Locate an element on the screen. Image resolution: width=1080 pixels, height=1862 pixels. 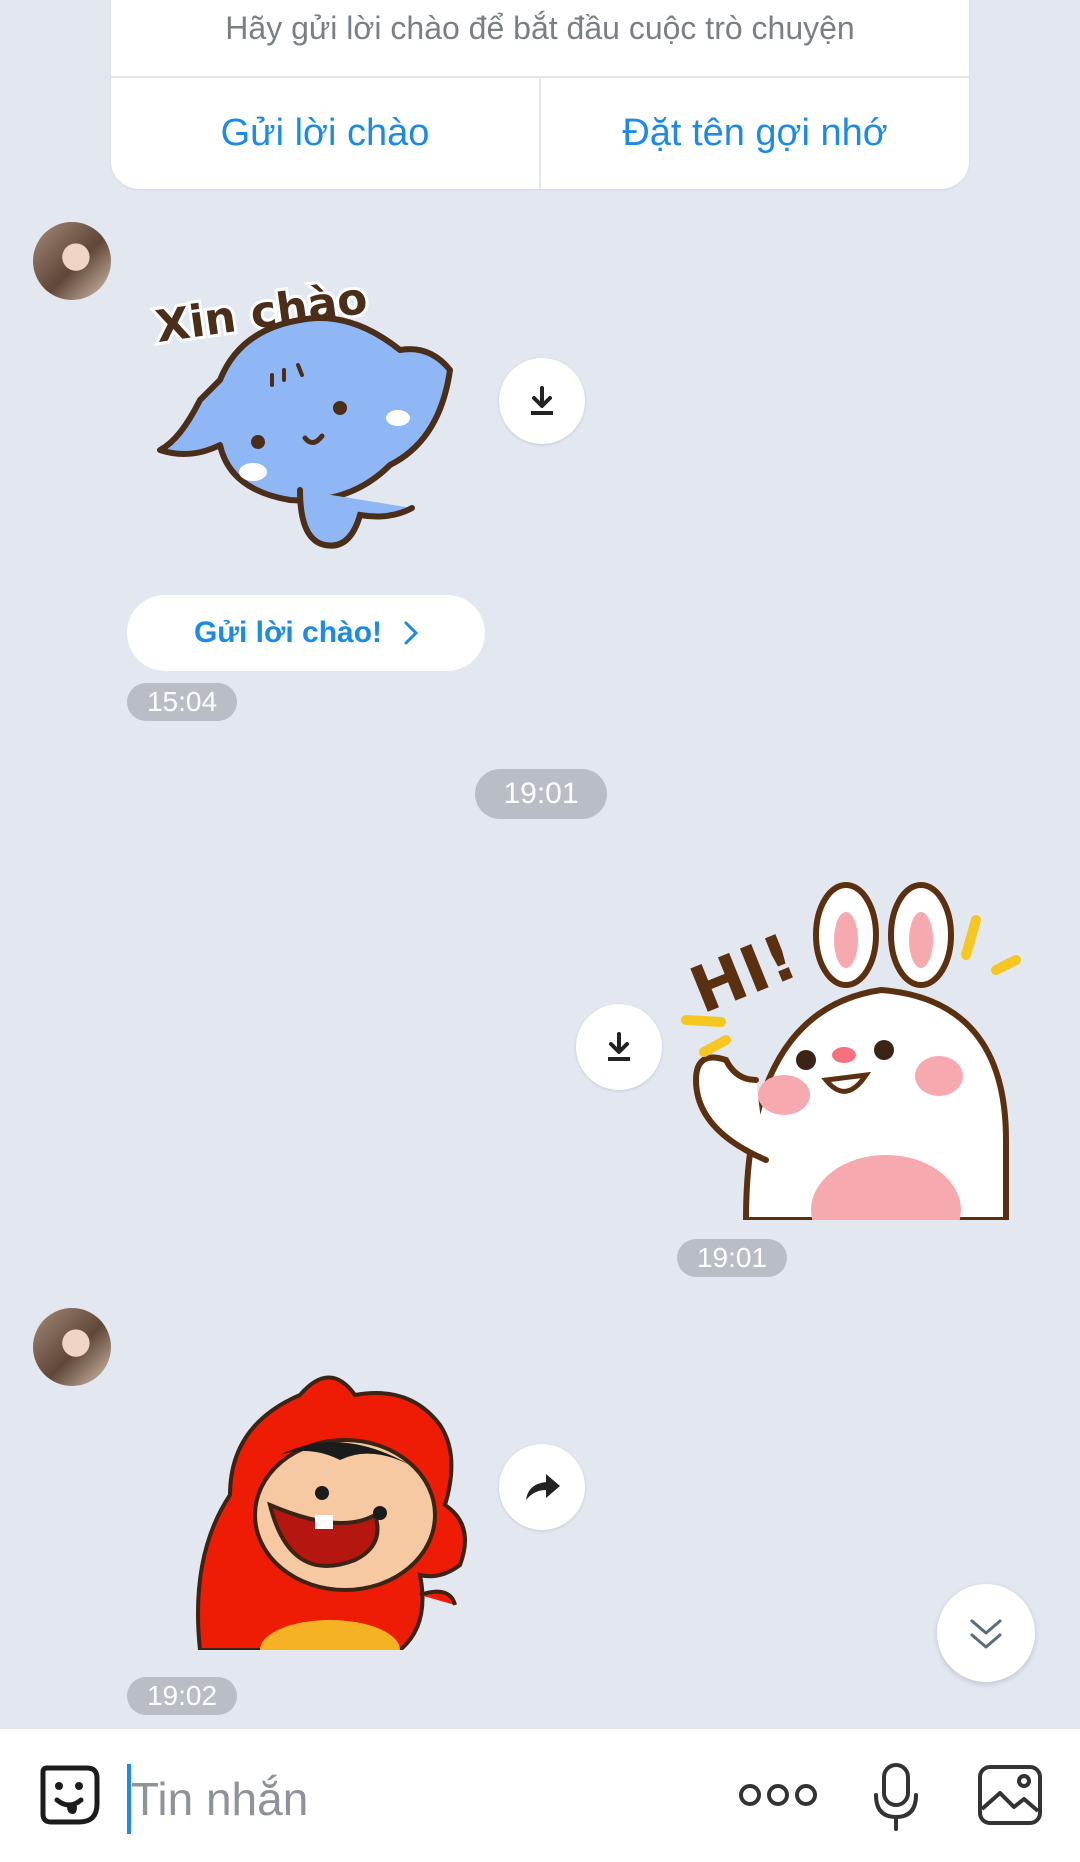
message-time: 19:02 is located at coordinates (182, 1696).